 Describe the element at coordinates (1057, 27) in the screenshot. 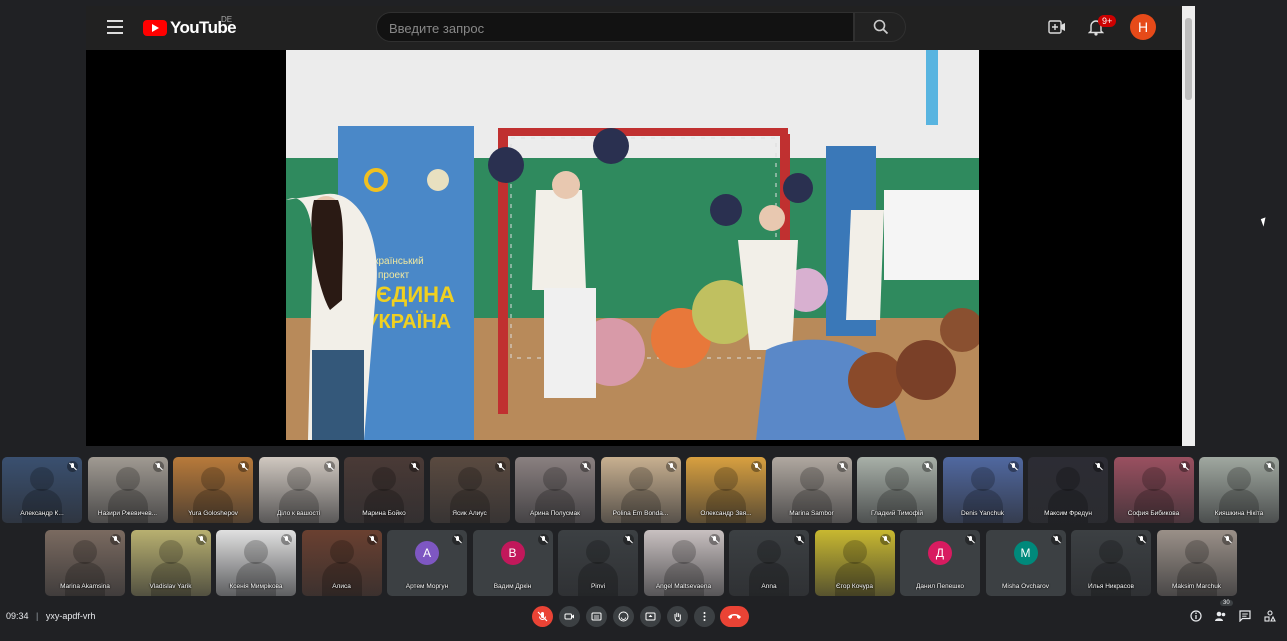

I see `create-video-icon` at that location.